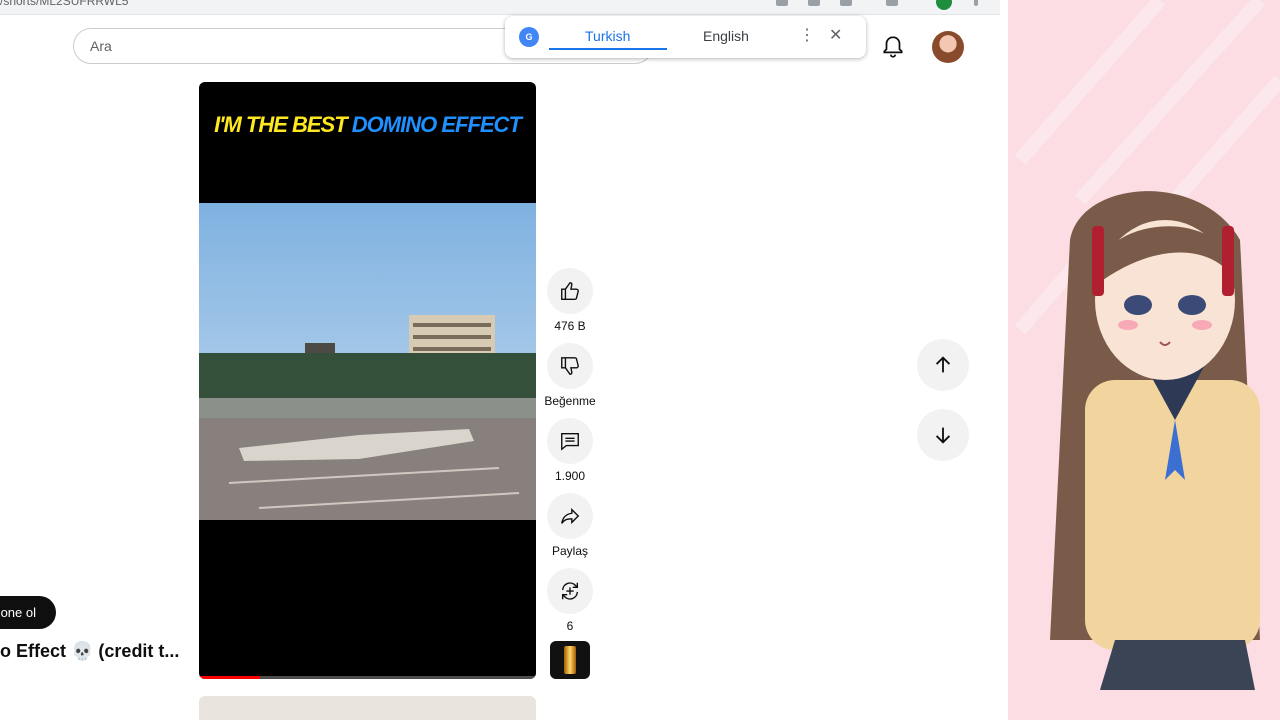 The height and width of the screenshot is (720, 1280). Describe the element at coordinates (64, 4) in the screenshot. I see `url-text: /shorts/ML2SUFRRWL5` at that location.